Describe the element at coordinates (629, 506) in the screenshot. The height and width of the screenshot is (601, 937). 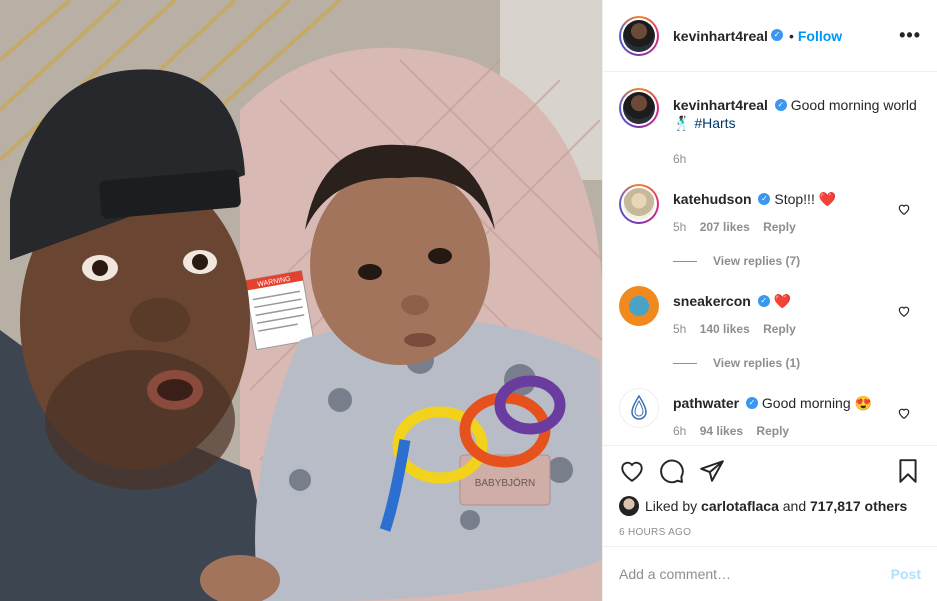
I see `liker-avatar` at that location.